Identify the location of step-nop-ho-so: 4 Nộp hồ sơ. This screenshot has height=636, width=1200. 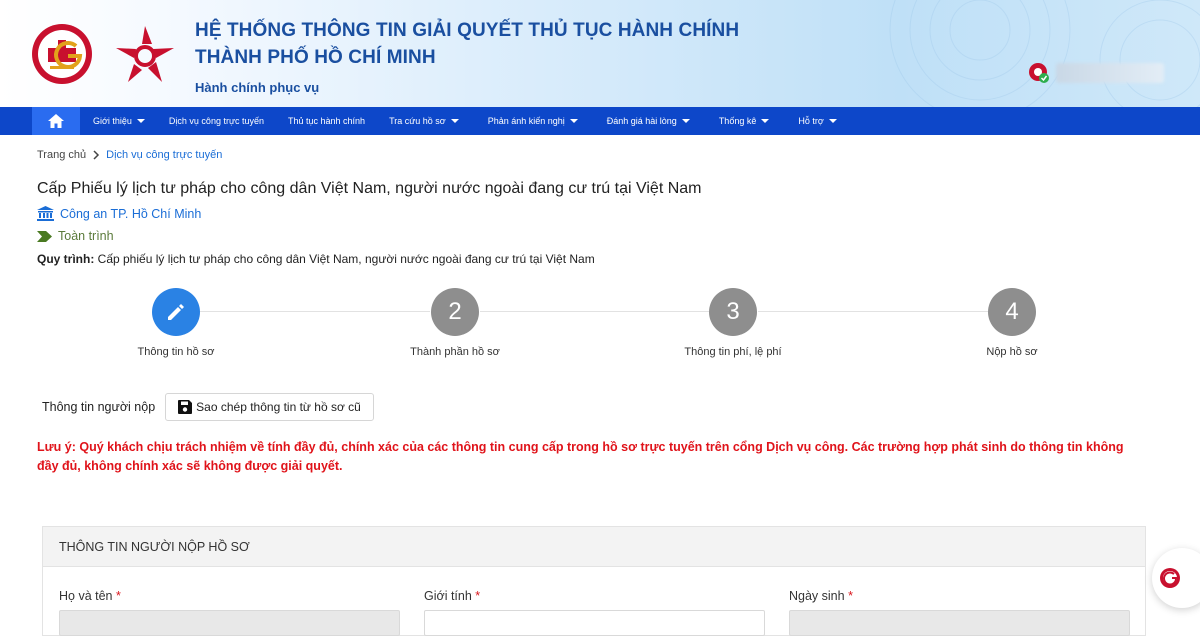
(1012, 323).